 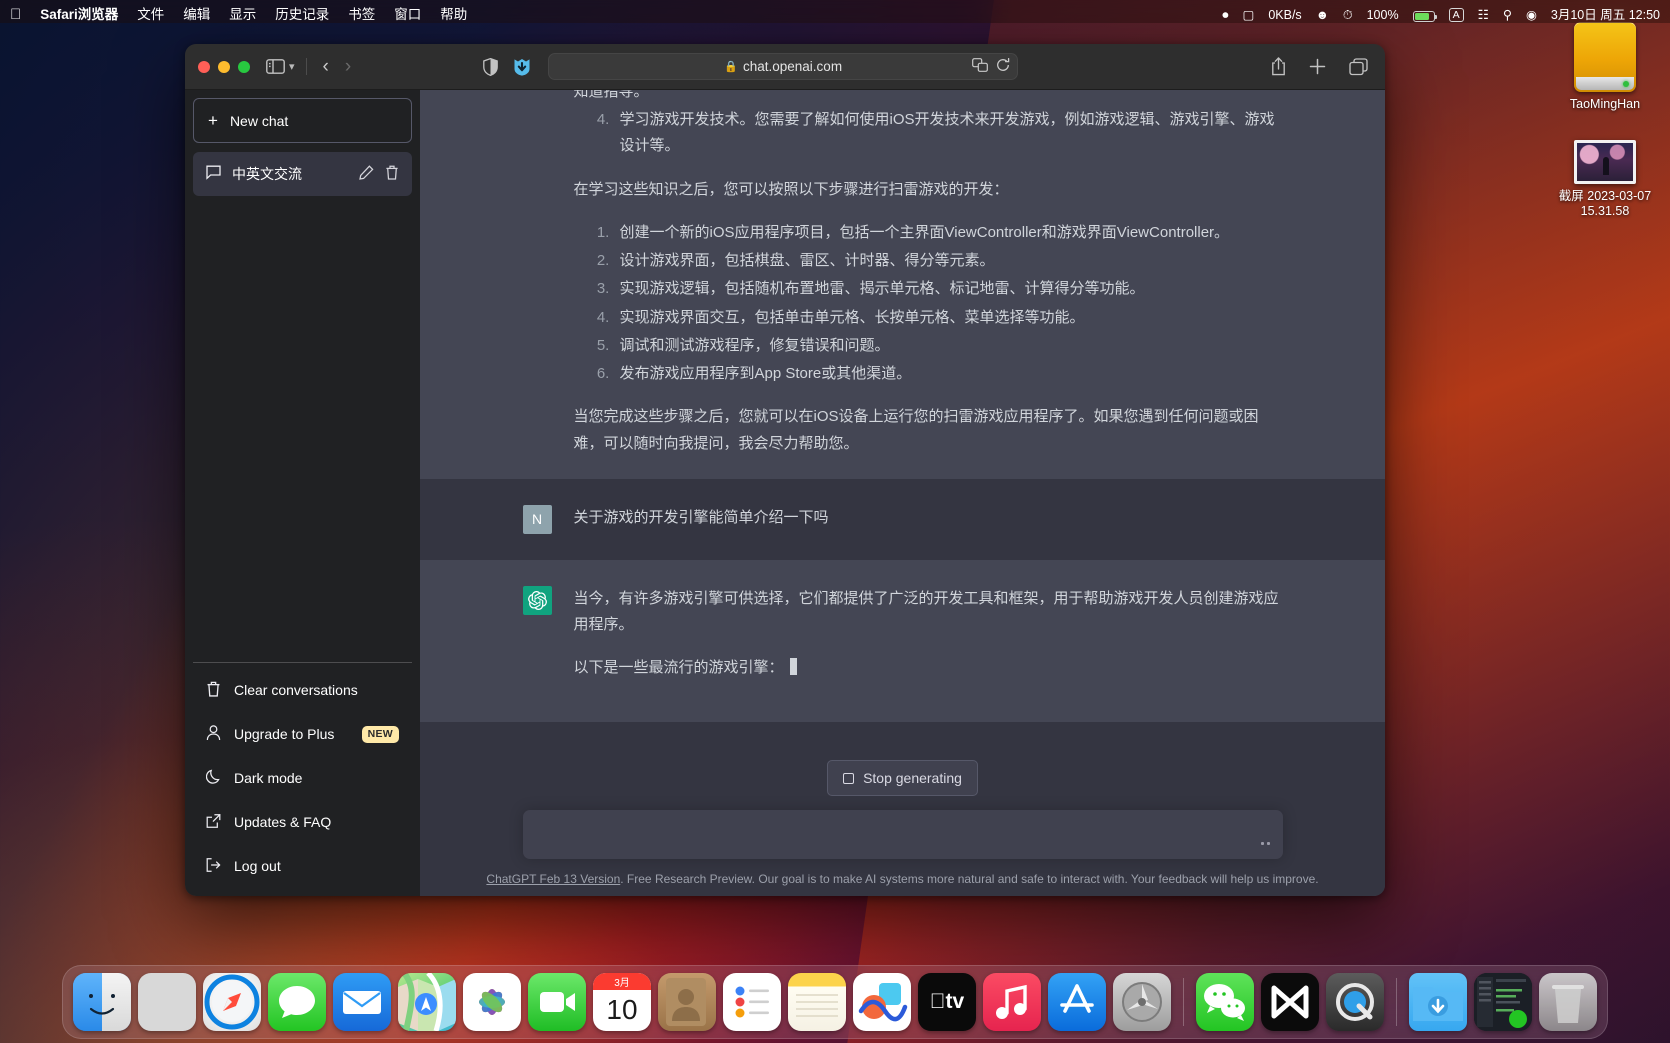 I want to click on dock-item-downloads, so click(x=1438, y=1002).